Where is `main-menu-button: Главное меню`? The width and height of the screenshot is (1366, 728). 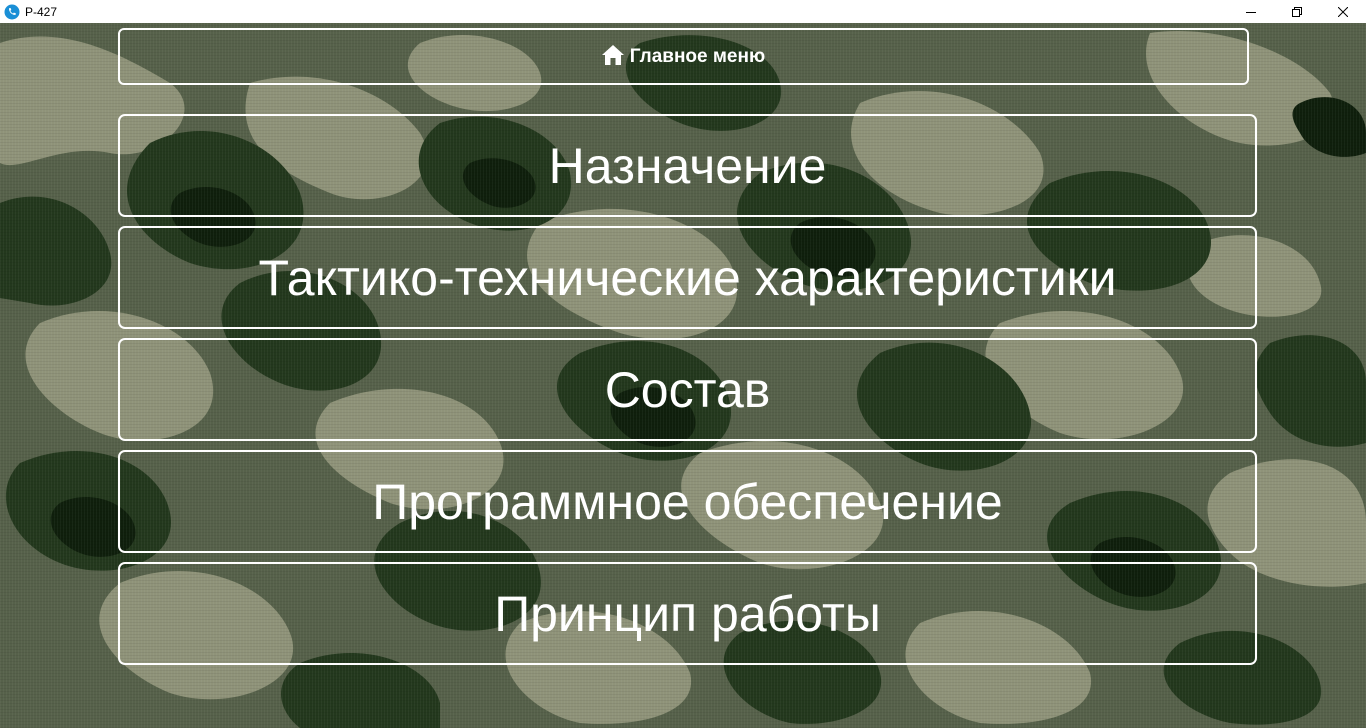 main-menu-button: Главное меню is located at coordinates (683, 56).